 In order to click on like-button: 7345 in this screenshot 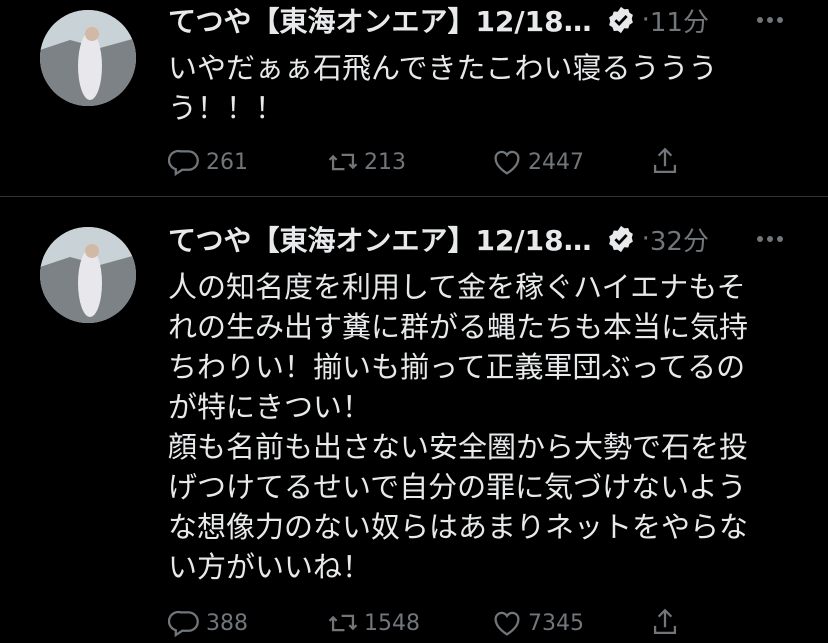, I will do `click(537, 623)`.